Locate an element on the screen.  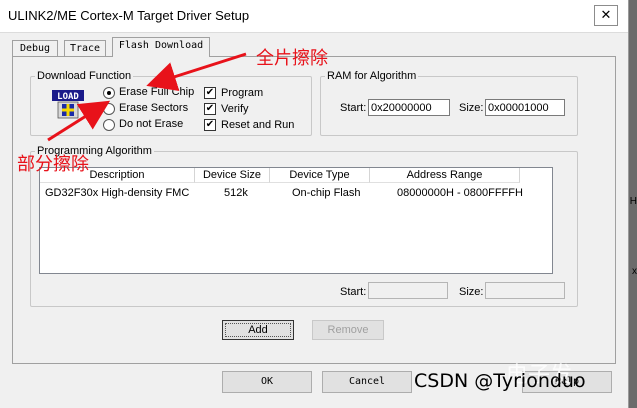
ram-start-label: Start: is located at coordinates (353, 108).